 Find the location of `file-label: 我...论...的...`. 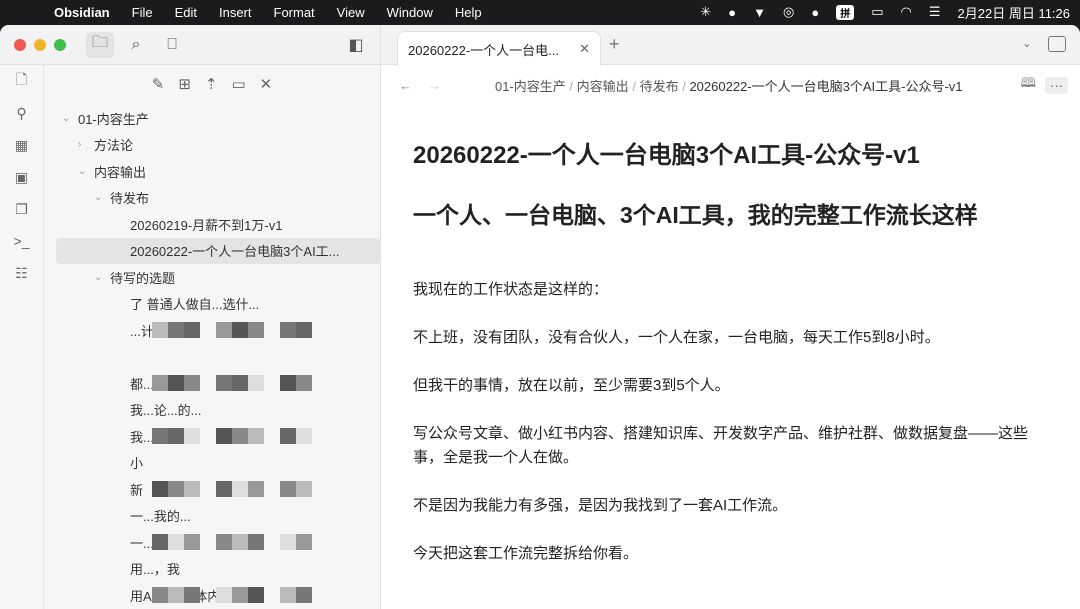

file-label: 我...论...的... is located at coordinates (166, 411).